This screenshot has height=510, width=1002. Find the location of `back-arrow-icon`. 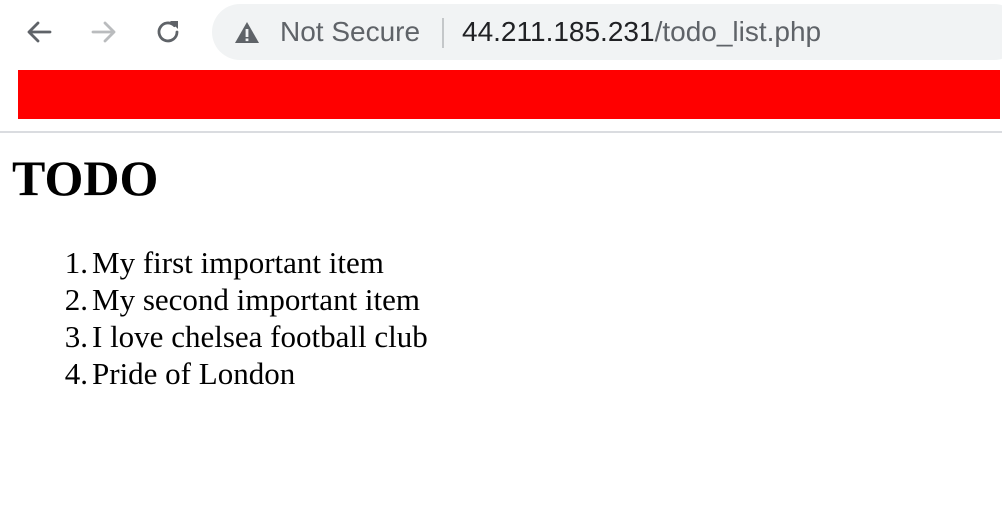

back-arrow-icon is located at coordinates (39, 32).